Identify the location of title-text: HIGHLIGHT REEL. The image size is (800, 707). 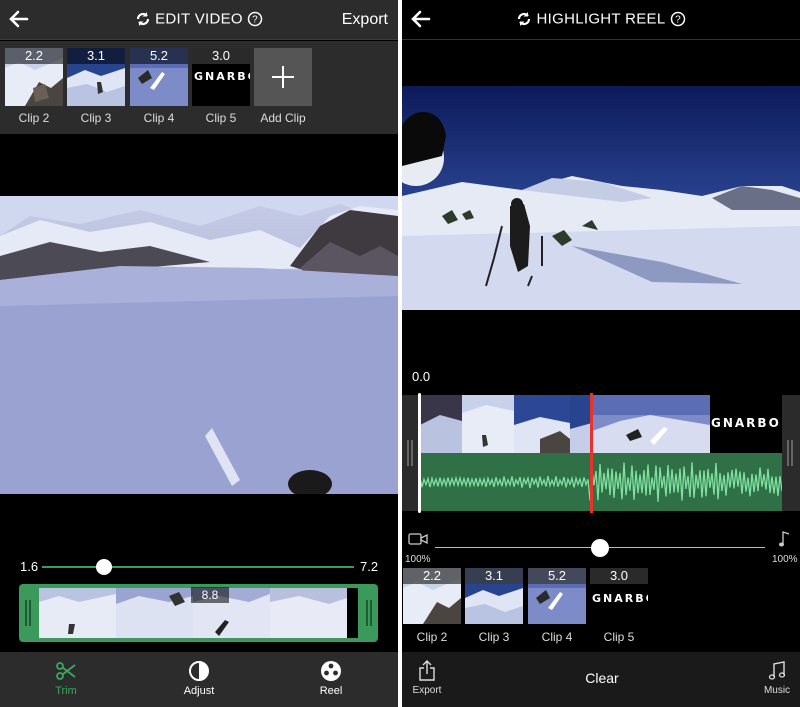
(601, 19).